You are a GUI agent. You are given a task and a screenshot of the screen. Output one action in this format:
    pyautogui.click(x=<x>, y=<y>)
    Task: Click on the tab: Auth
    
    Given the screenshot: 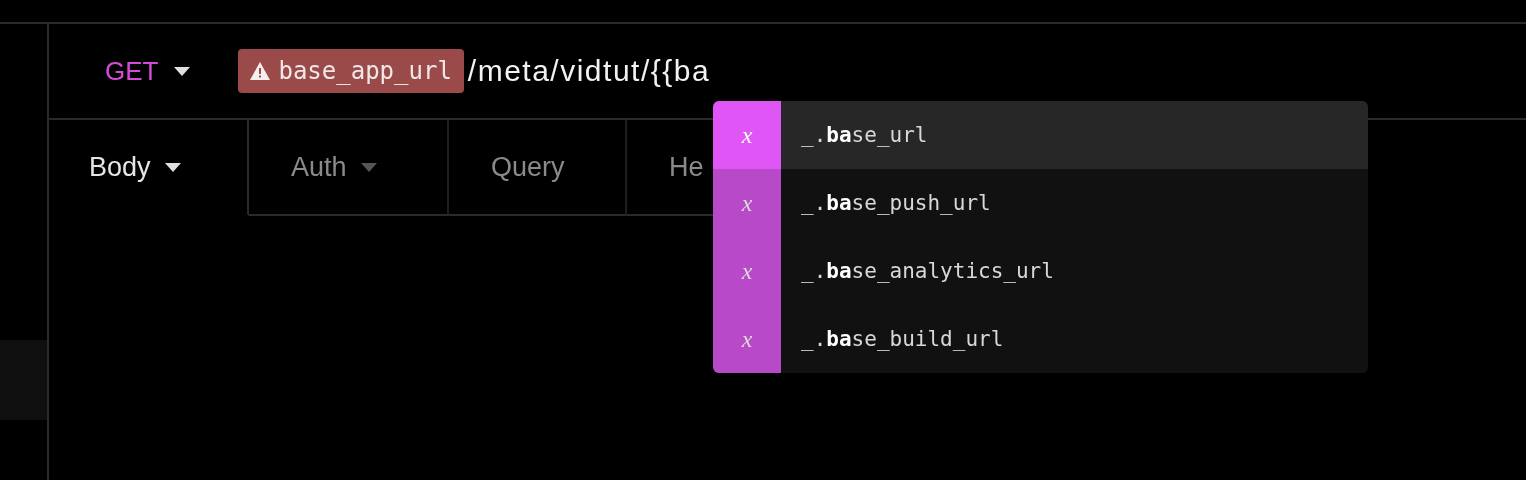 What is the action you would take?
    pyautogui.click(x=349, y=168)
    